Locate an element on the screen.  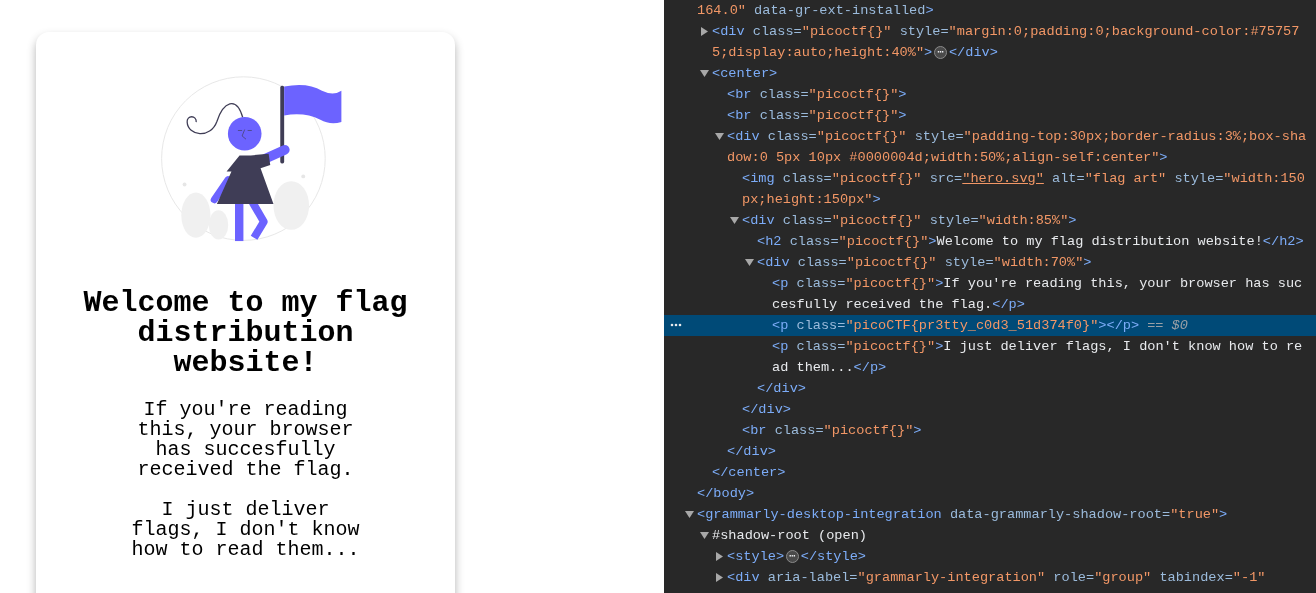
dom-node-line: <div class="picoctf{}" style="width:70%"> is located at coordinates (1033, 262).